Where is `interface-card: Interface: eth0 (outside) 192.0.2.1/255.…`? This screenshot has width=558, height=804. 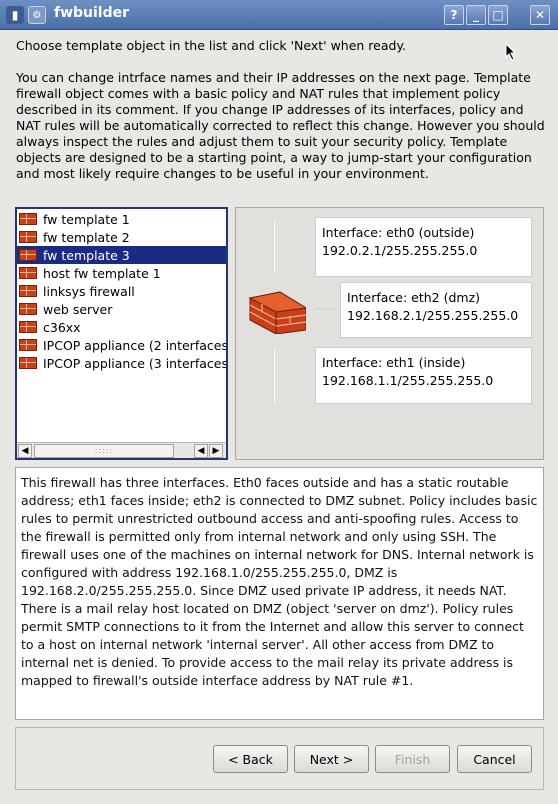 interface-card: Interface: eth0 (outside) 192.0.2.1/255.… is located at coordinates (423, 247).